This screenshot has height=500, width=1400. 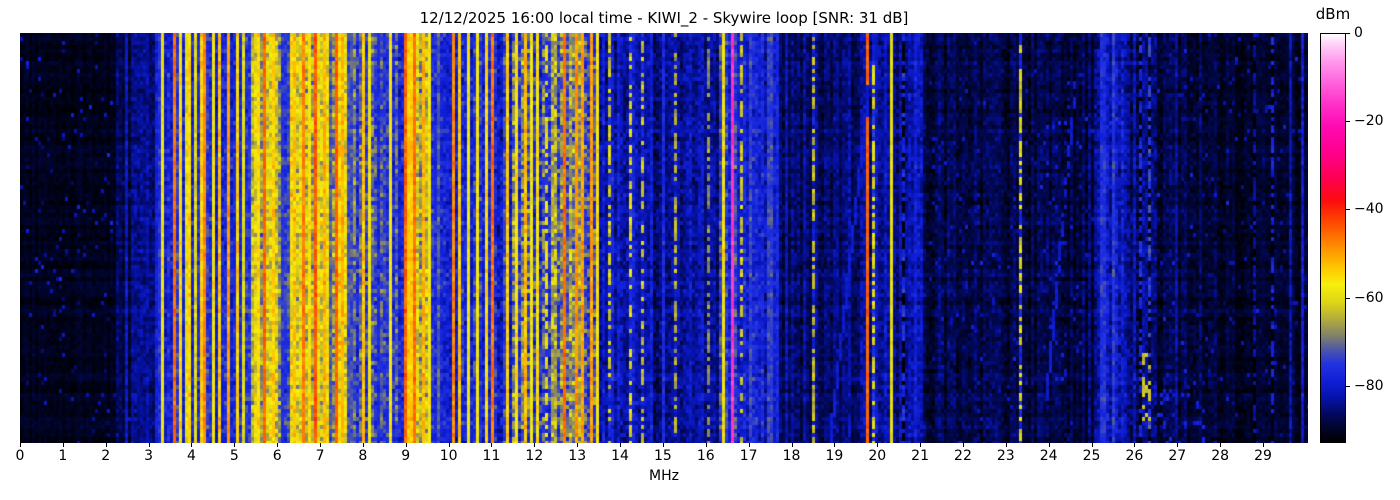 I want to click on x-tick-label: 3, so click(x=149, y=456).